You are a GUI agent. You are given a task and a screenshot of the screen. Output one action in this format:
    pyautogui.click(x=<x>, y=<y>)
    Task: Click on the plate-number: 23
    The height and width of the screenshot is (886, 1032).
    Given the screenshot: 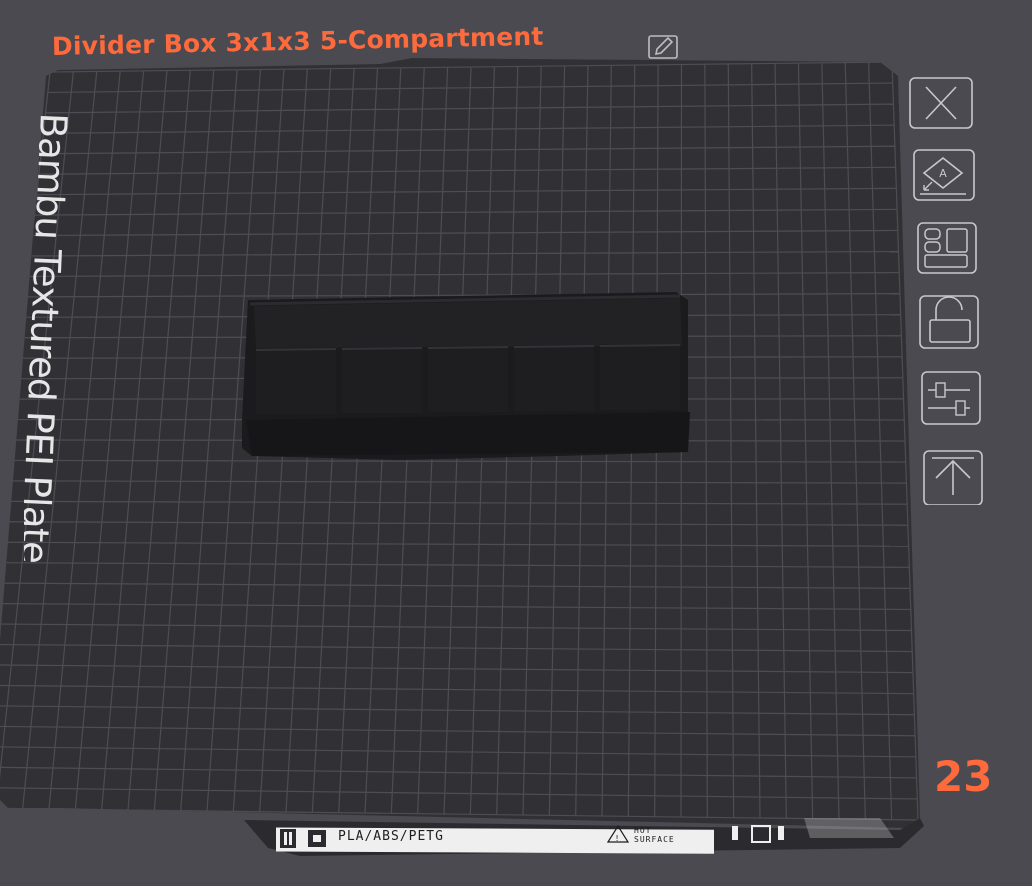 What is the action you would take?
    pyautogui.click(x=963, y=776)
    